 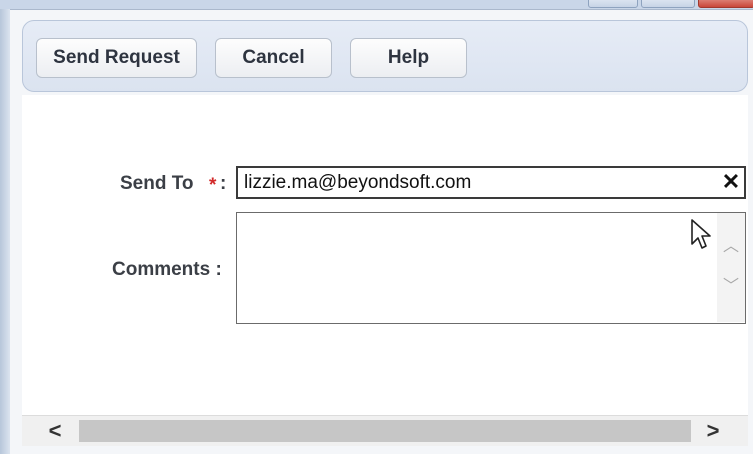 What do you see at coordinates (491, 182) in the screenshot?
I see `send-to-input` at bounding box center [491, 182].